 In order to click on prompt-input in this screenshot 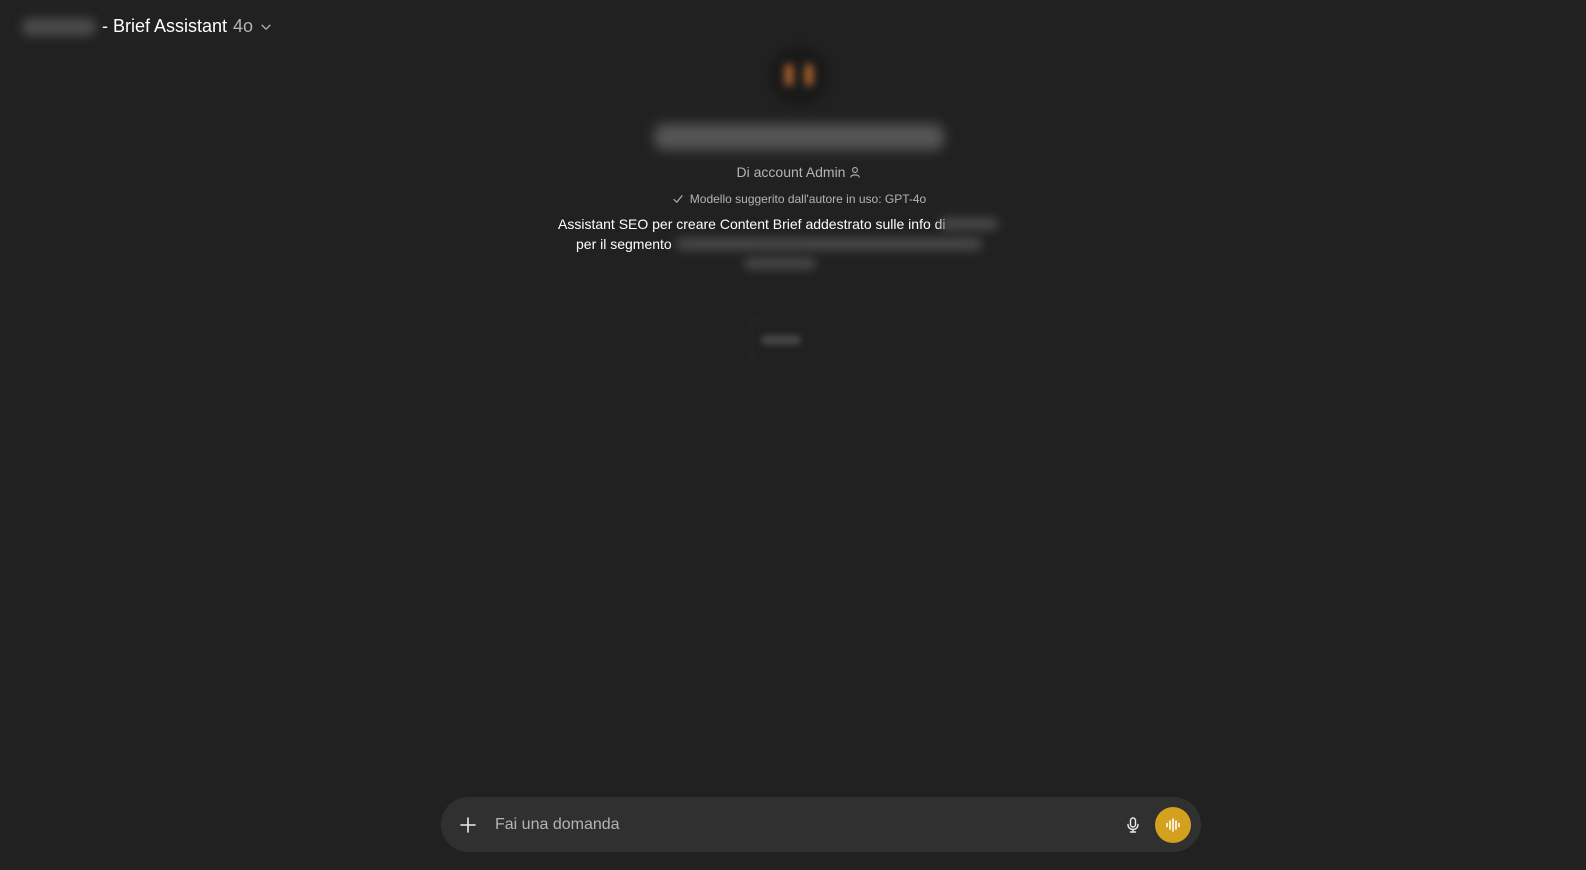, I will do `click(805, 824)`.